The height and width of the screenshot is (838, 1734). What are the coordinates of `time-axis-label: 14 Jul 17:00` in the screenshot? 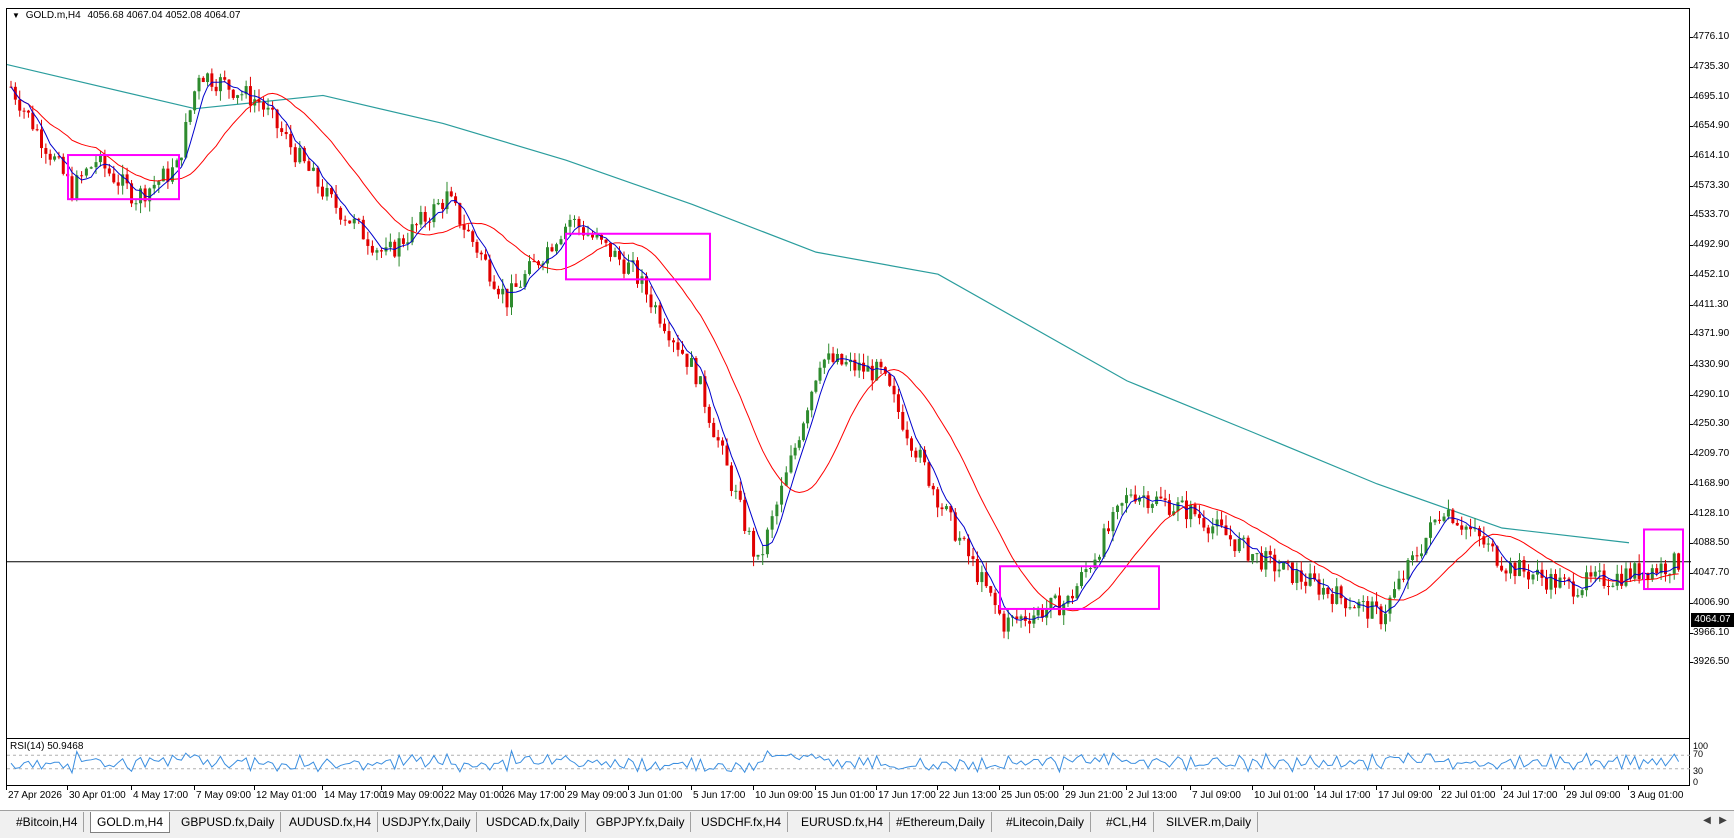 It's located at (1343, 795).